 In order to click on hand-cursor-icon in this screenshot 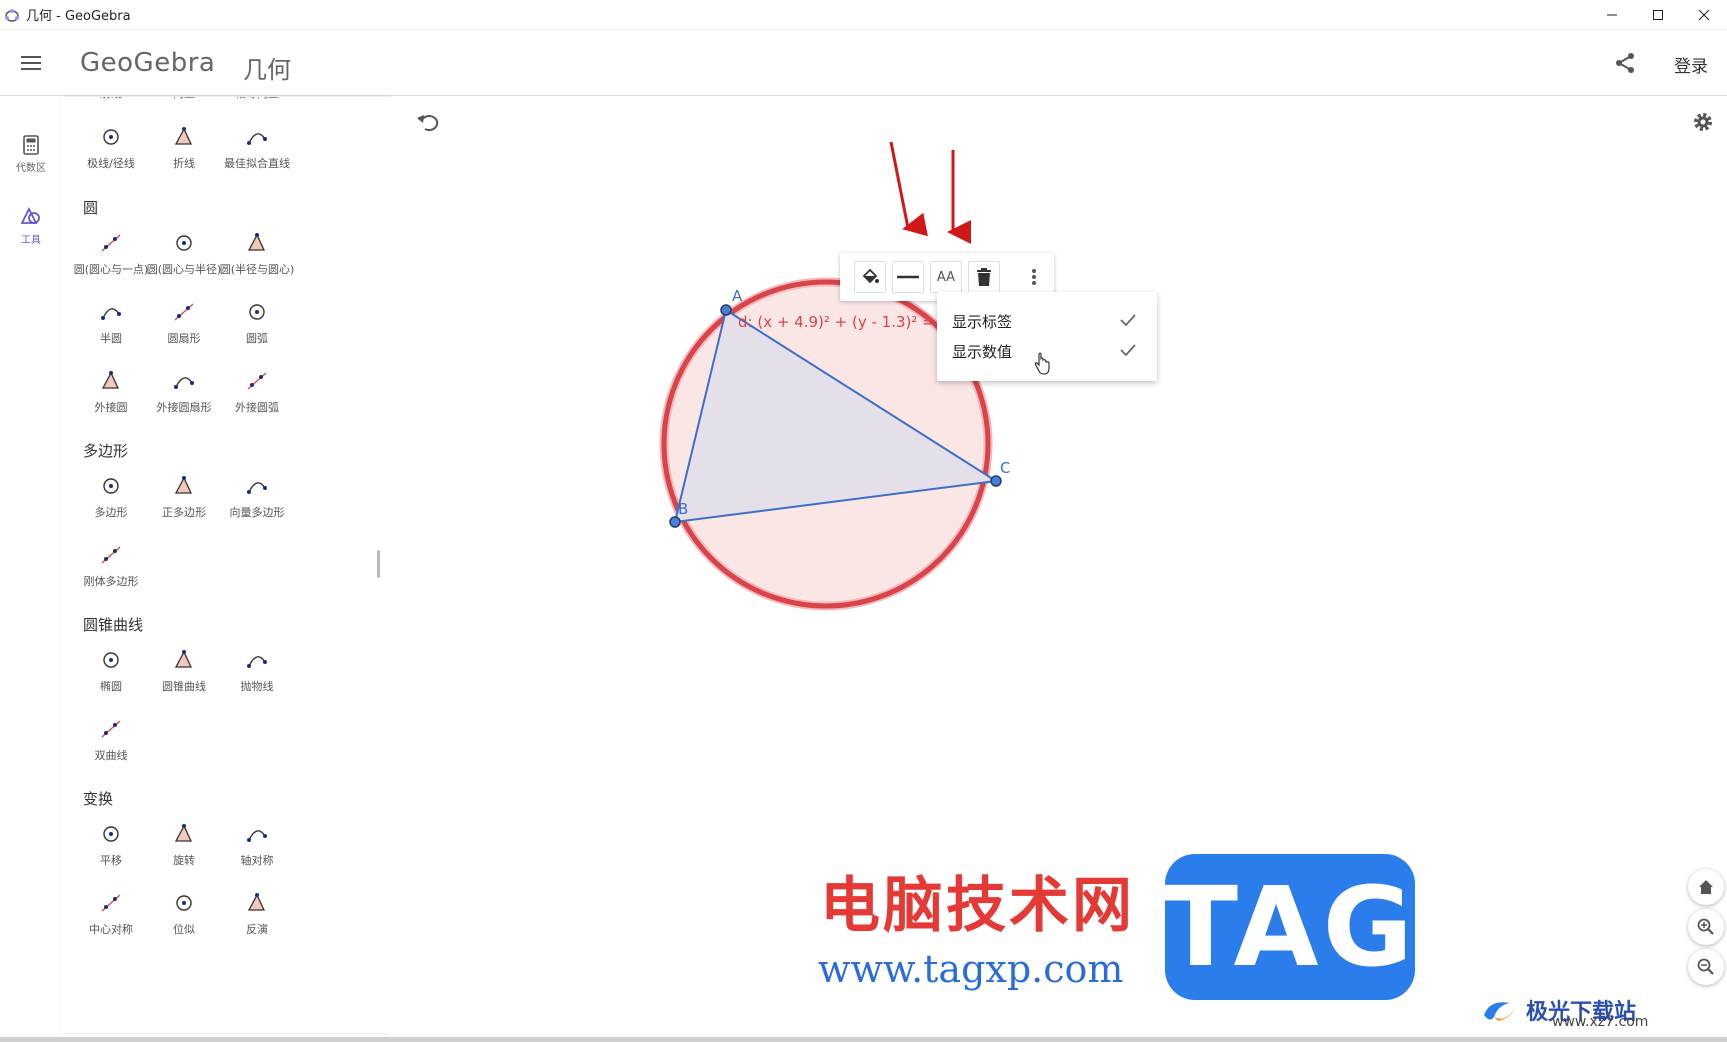, I will do `click(1042, 363)`.